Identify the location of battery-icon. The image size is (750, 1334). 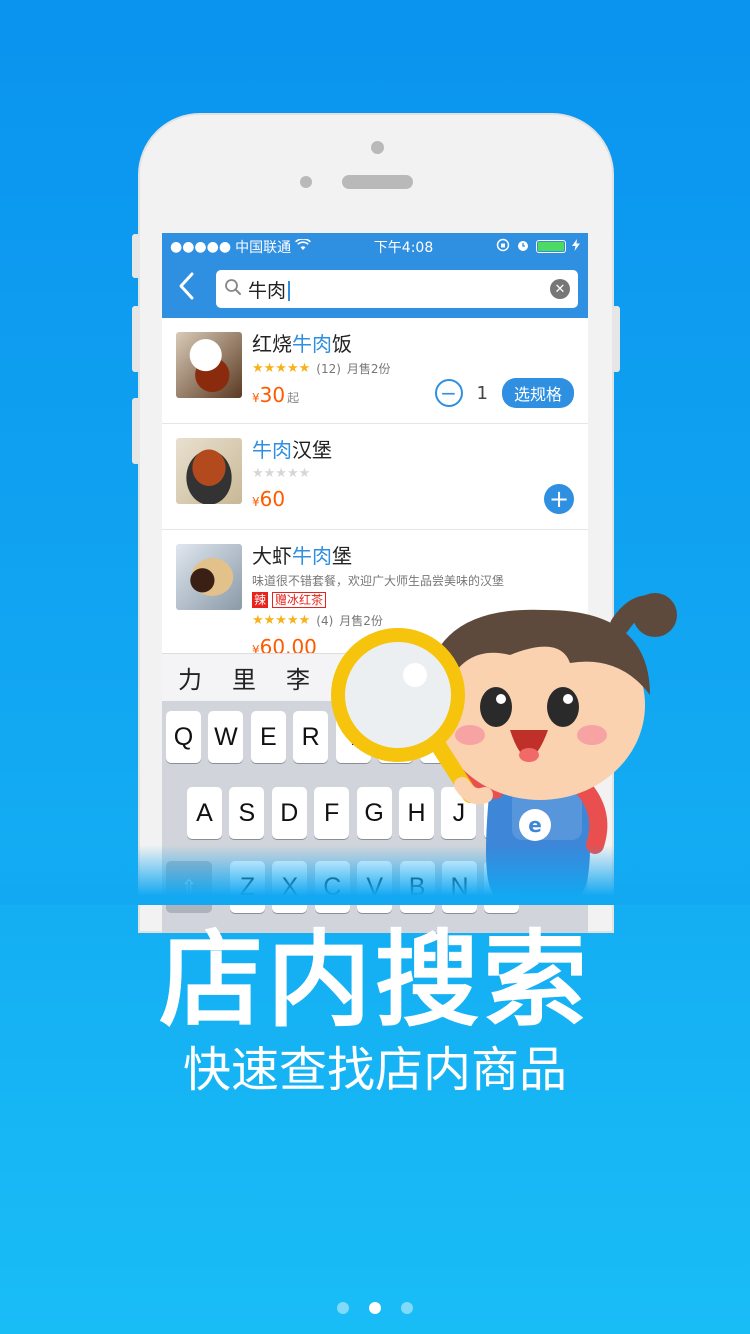
(550, 246).